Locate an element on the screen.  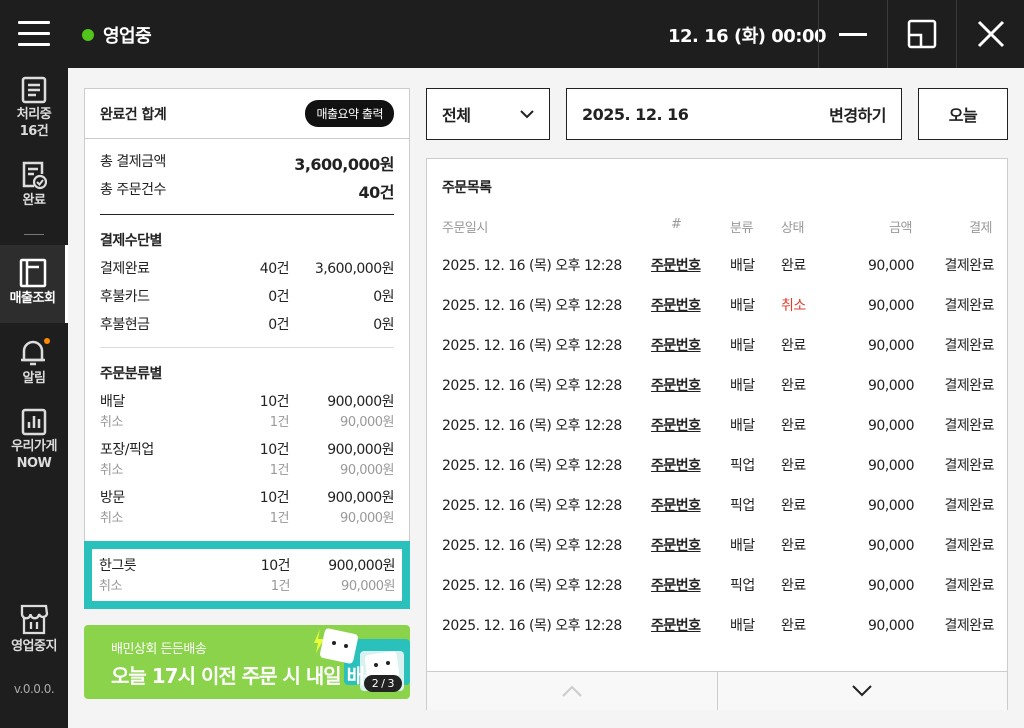
payment-label: 후불카드 is located at coordinates (125, 297).